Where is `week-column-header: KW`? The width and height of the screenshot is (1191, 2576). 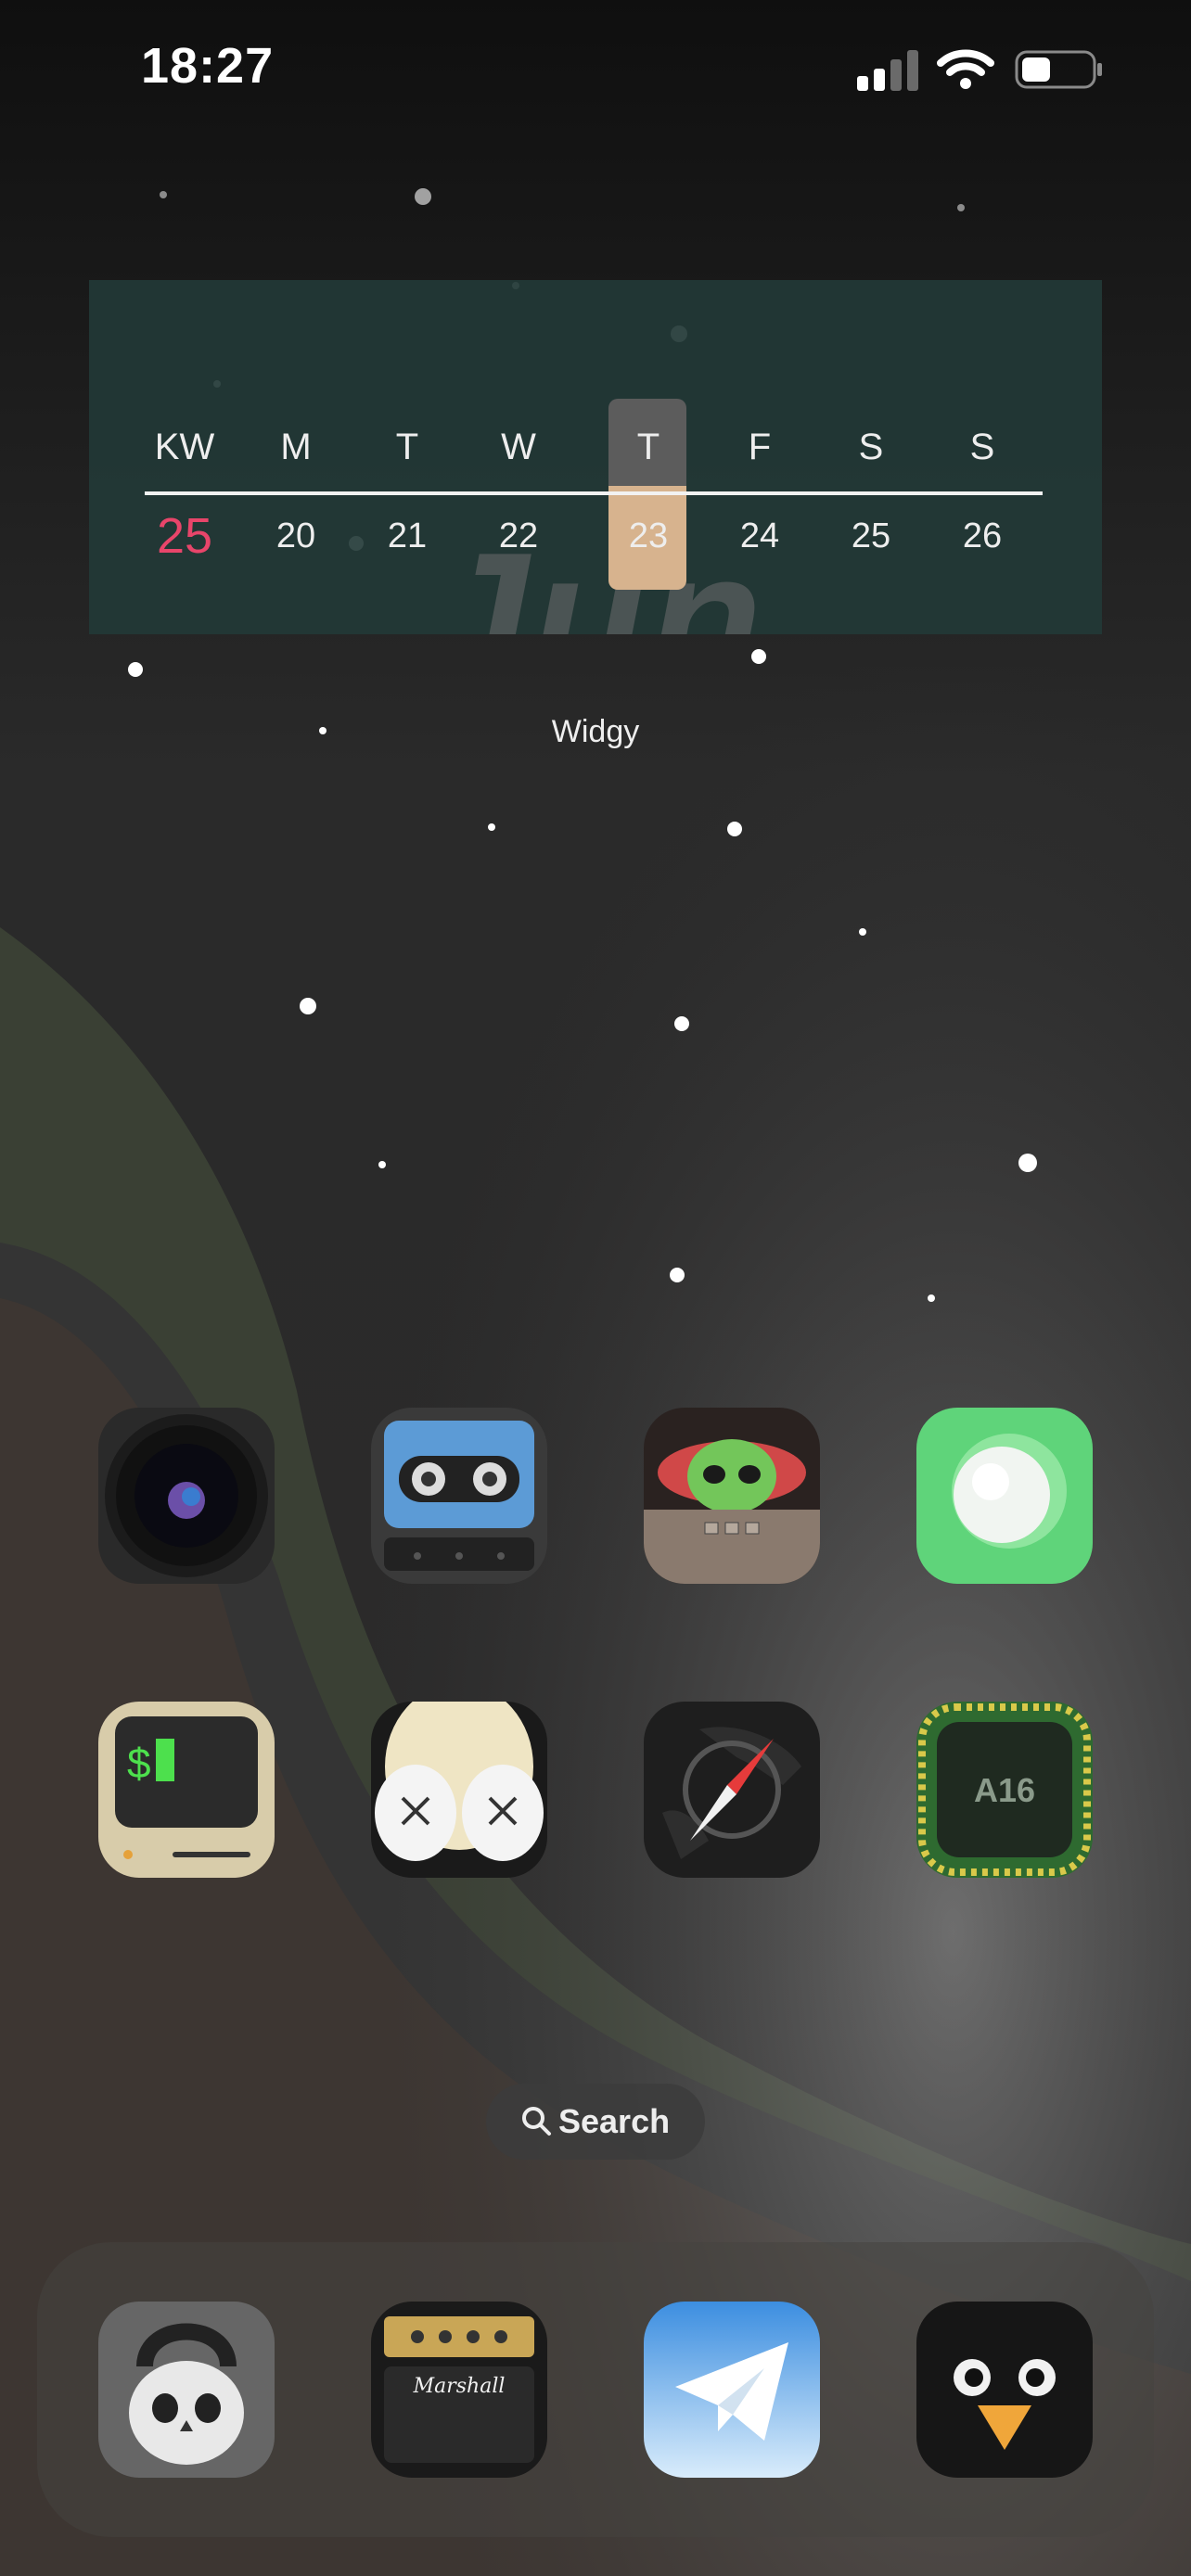 week-column-header: KW is located at coordinates (184, 447).